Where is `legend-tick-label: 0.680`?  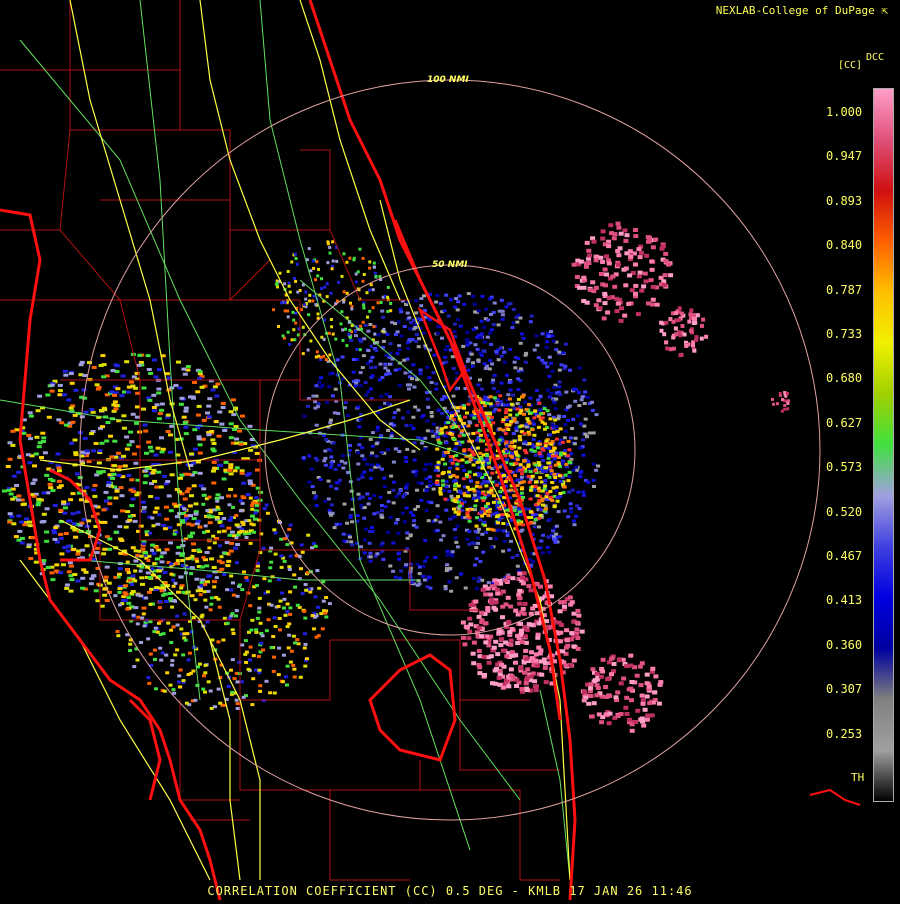 legend-tick-label: 0.680 is located at coordinates (844, 378).